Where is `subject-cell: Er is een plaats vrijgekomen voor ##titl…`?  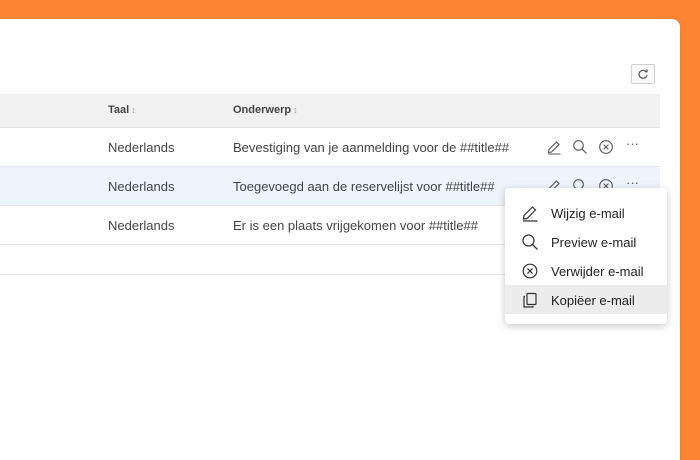 subject-cell: Er is een plaats vrijgekomen voor ##titl… is located at coordinates (355, 225).